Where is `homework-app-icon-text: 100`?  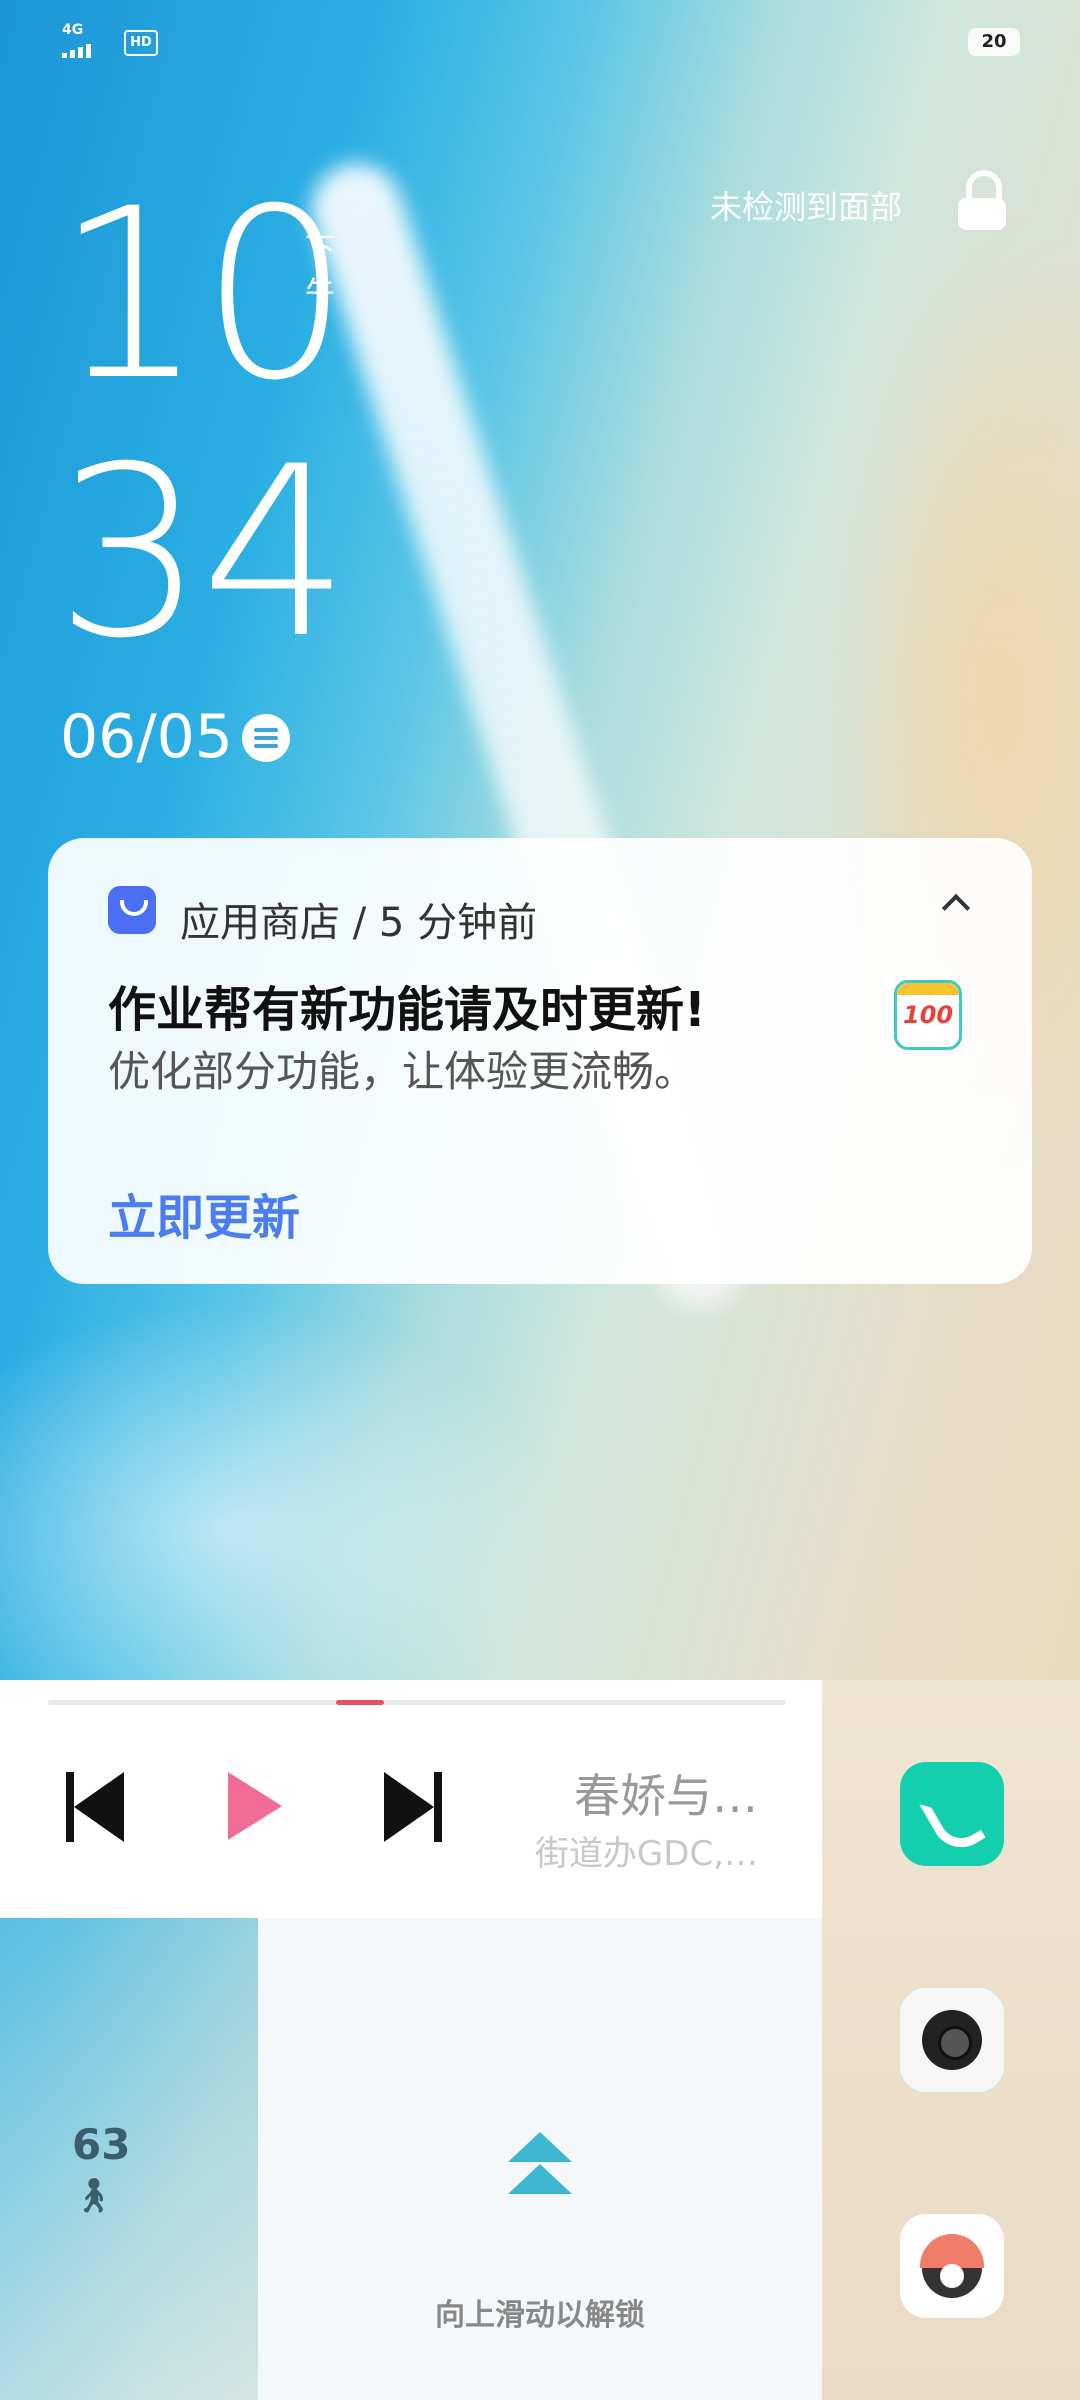
homework-app-icon-text: 100 is located at coordinates (928, 1015).